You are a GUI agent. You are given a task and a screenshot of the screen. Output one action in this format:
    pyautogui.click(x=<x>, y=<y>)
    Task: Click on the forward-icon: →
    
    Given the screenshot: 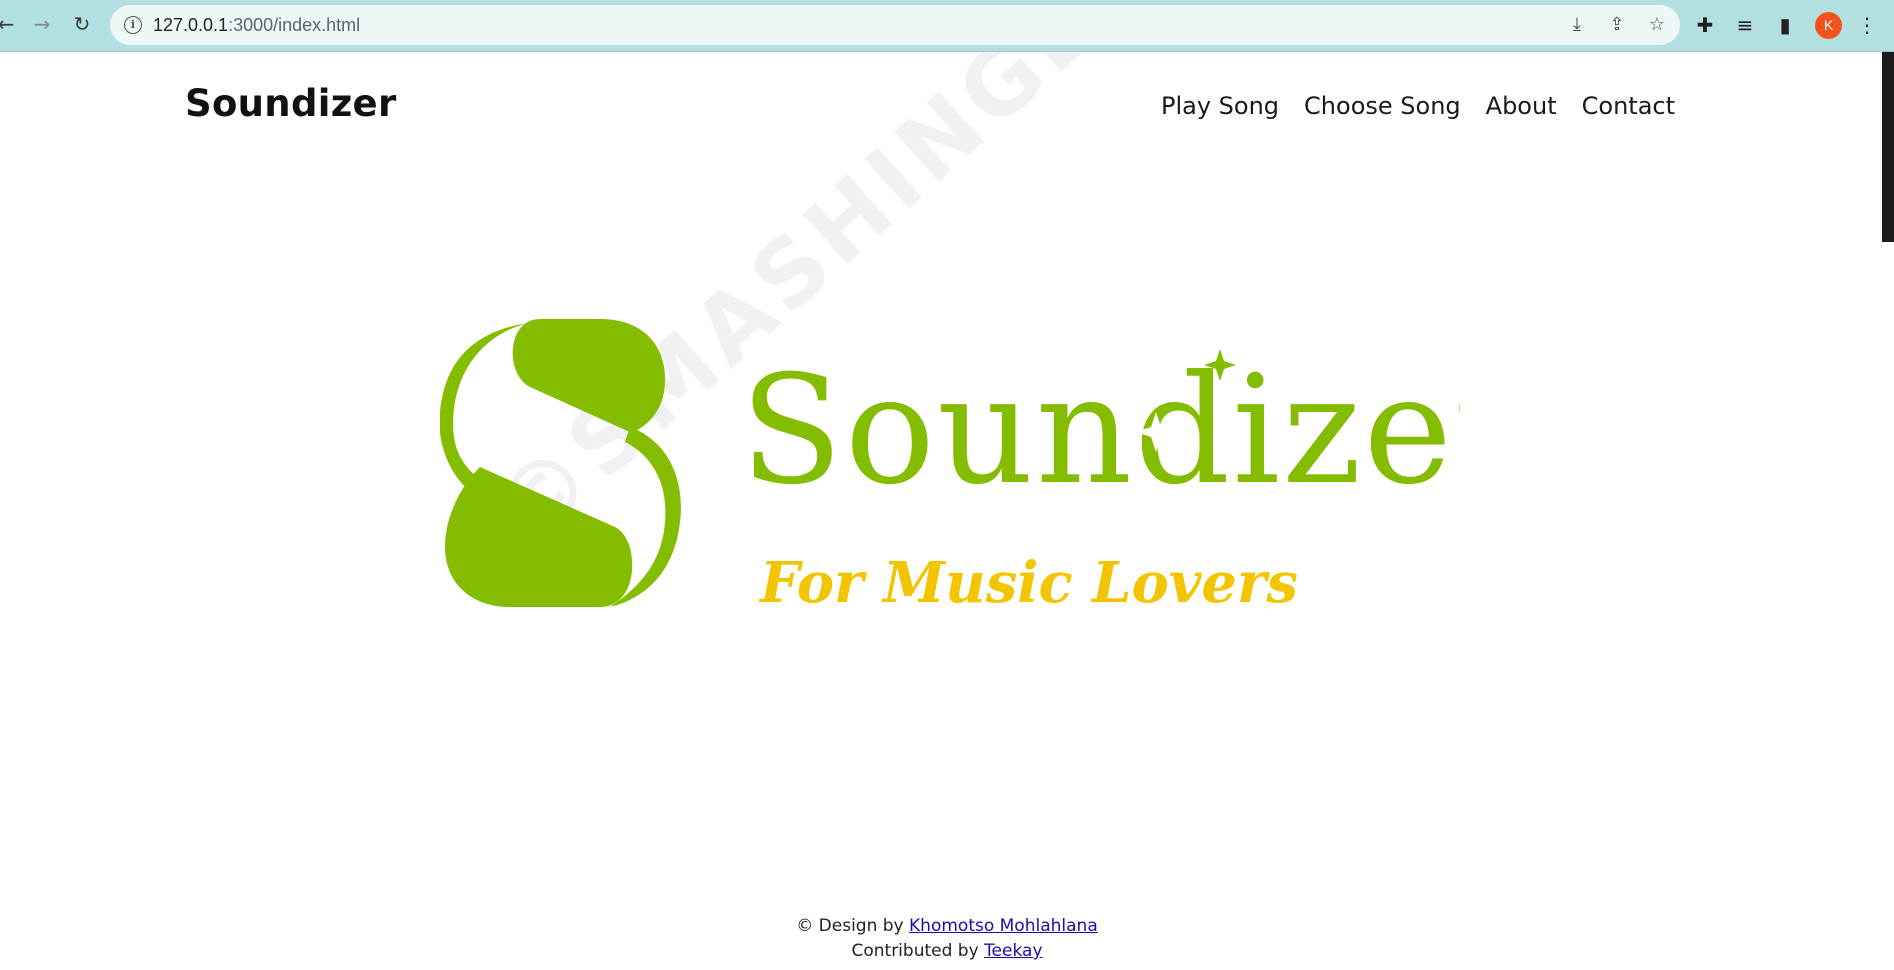 What is the action you would take?
    pyautogui.click(x=42, y=24)
    